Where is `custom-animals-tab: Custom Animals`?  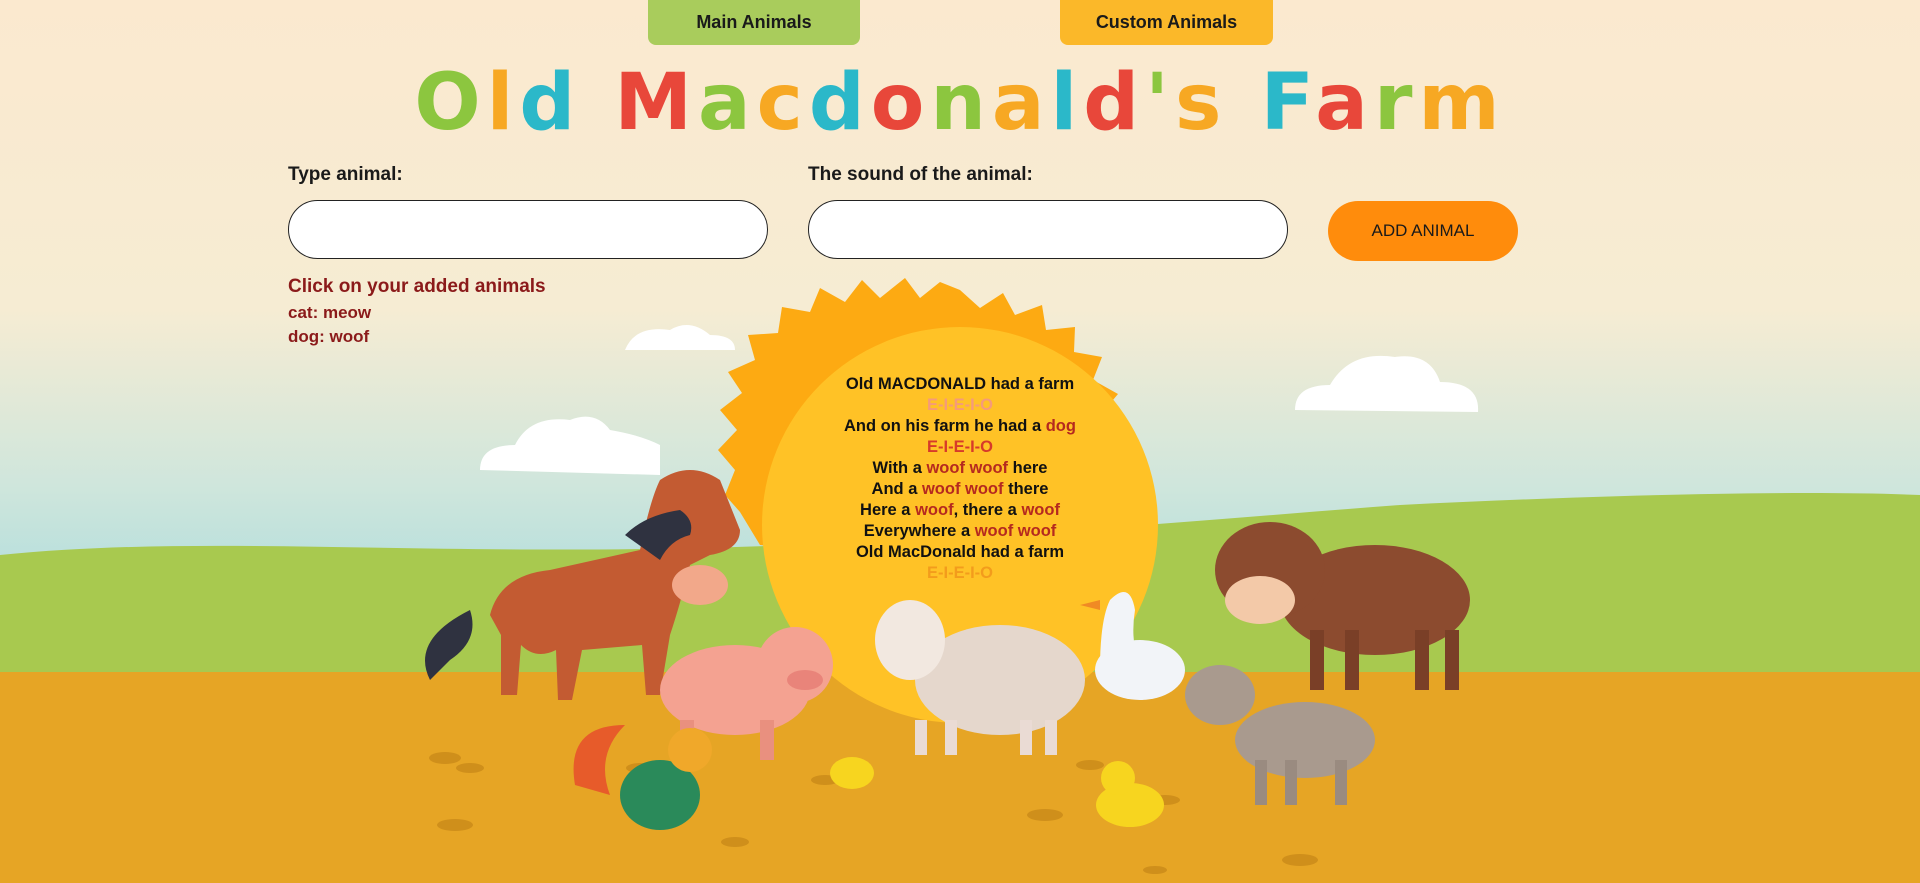 custom-animals-tab: Custom Animals is located at coordinates (1166, 22).